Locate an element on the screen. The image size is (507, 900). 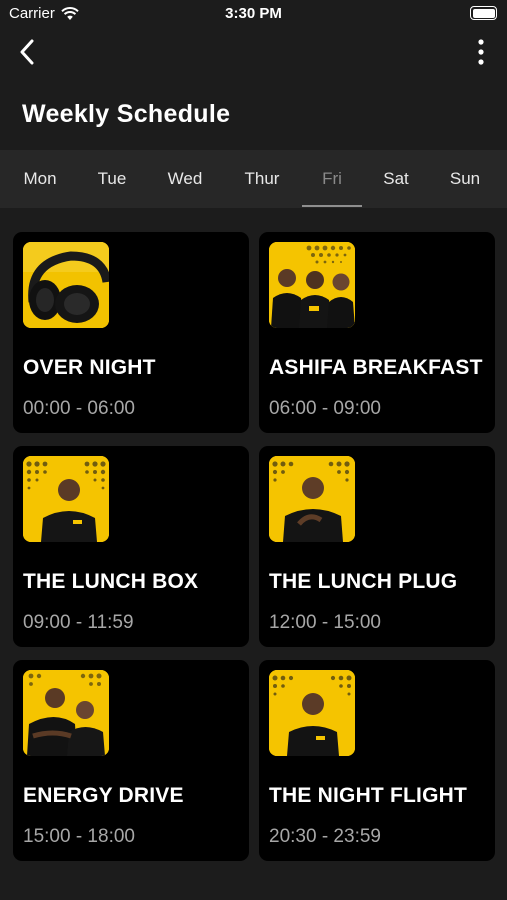
show-title: THE LUNCH BOX is located at coordinates (111, 581).